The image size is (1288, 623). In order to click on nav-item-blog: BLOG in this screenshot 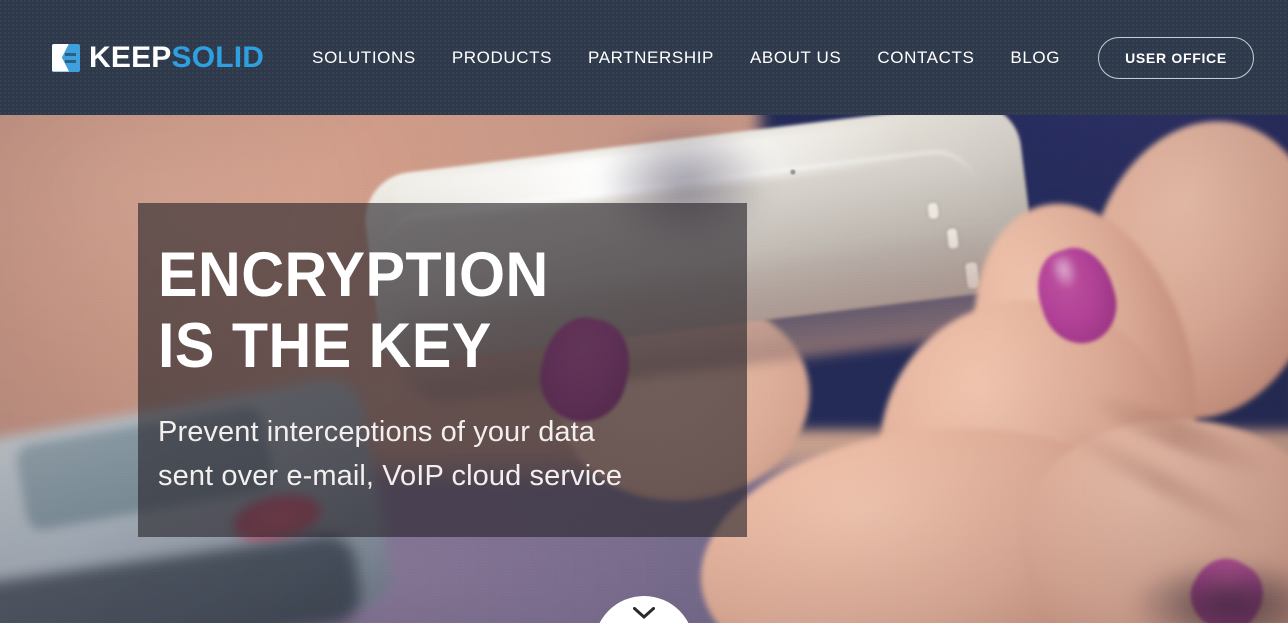, I will do `click(1035, 57)`.